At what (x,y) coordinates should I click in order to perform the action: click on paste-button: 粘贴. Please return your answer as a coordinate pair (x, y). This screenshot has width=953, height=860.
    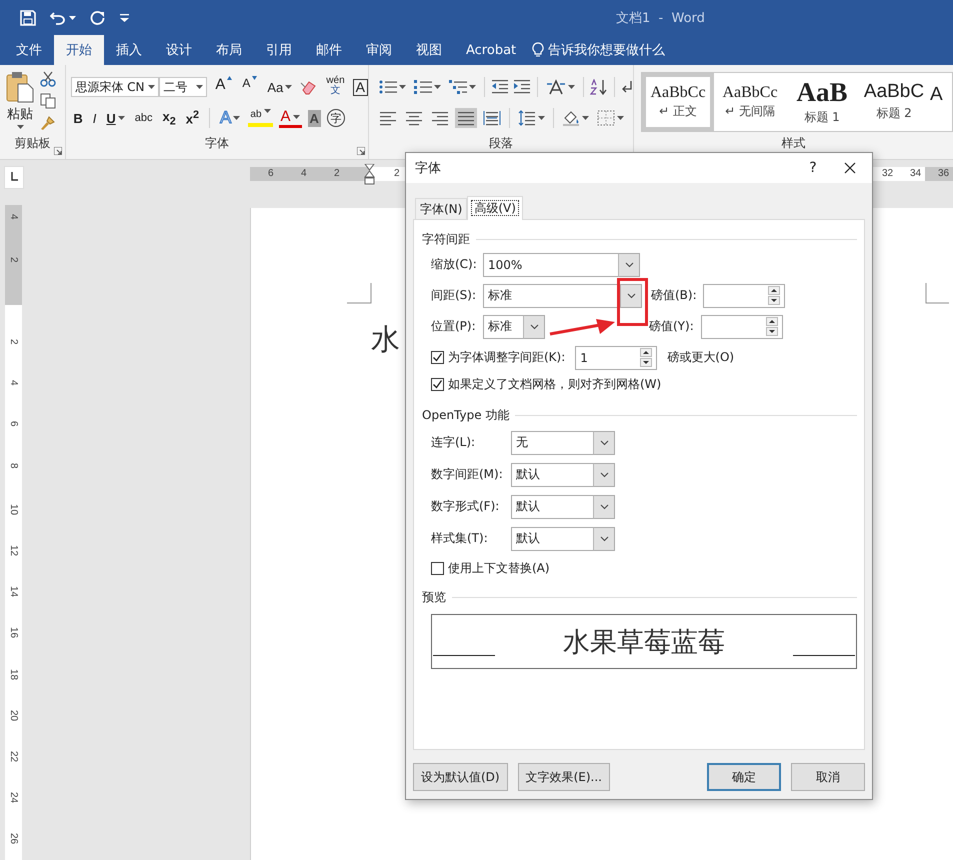
    Looking at the image, I should click on (20, 114).